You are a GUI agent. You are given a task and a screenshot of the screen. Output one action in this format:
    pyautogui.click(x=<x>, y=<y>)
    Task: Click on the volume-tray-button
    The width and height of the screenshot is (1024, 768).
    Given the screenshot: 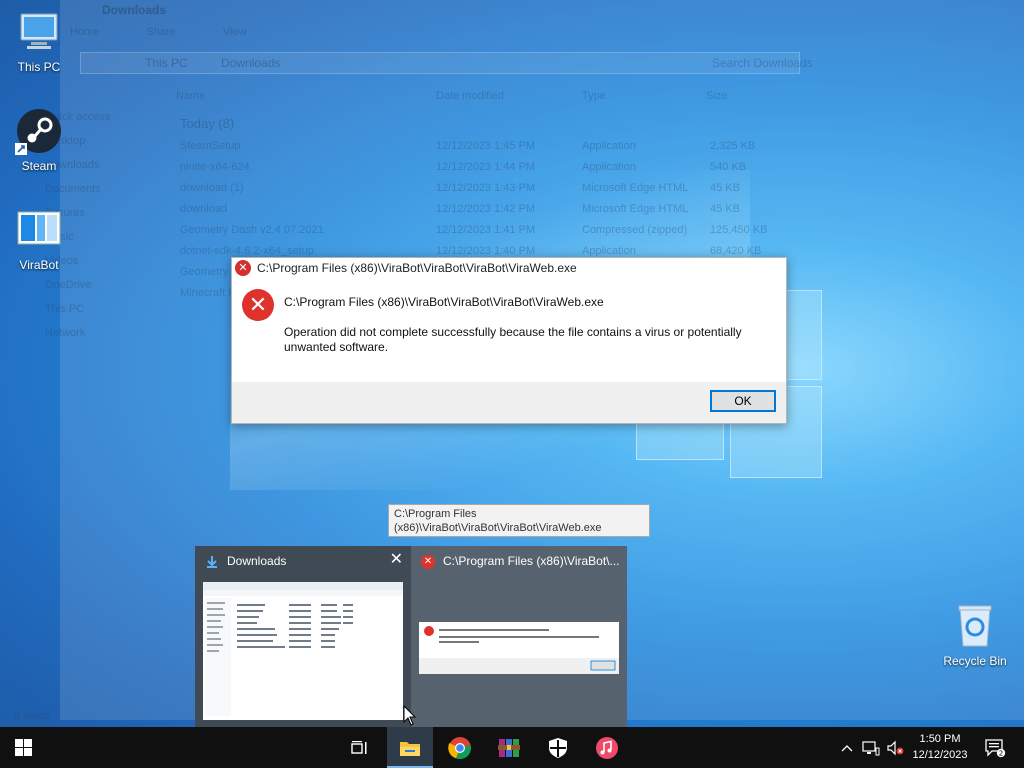 What is the action you would take?
    pyautogui.click(x=895, y=747)
    